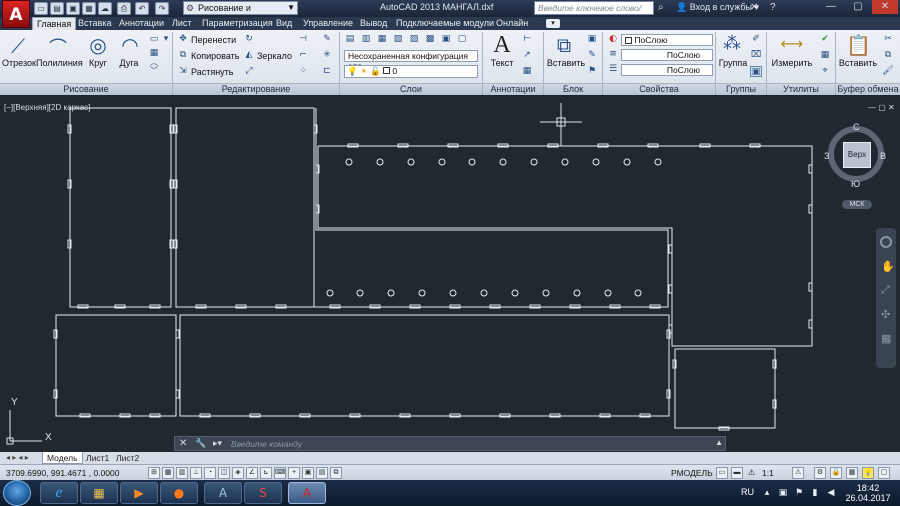 This screenshot has width=900, height=506. I want to click on print-icon: ⎙, so click(124, 8).